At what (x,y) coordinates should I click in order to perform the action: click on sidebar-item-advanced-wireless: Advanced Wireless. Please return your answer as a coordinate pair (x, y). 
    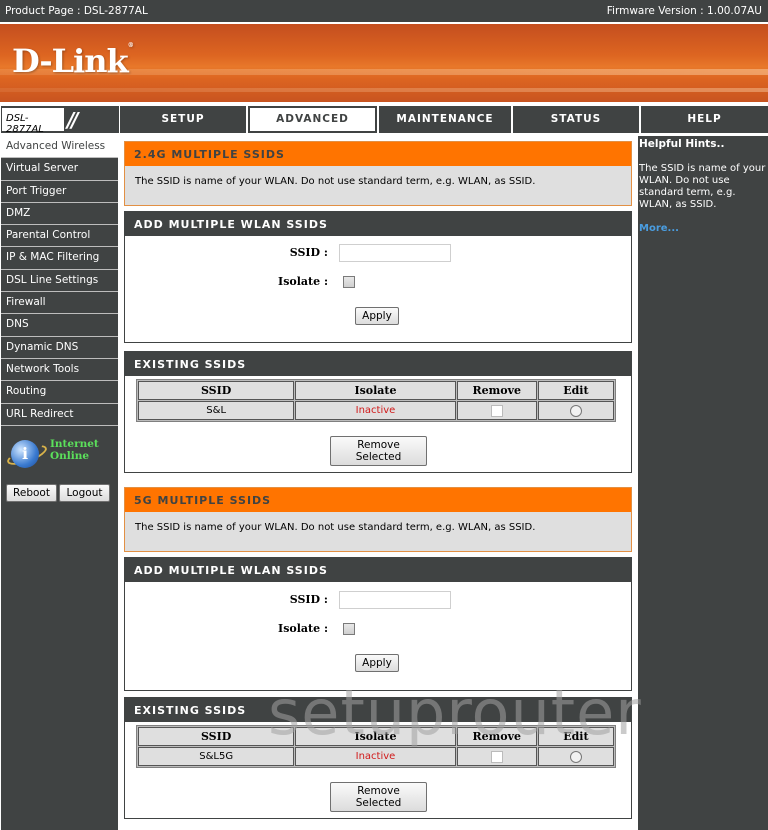
    Looking at the image, I should click on (59, 147).